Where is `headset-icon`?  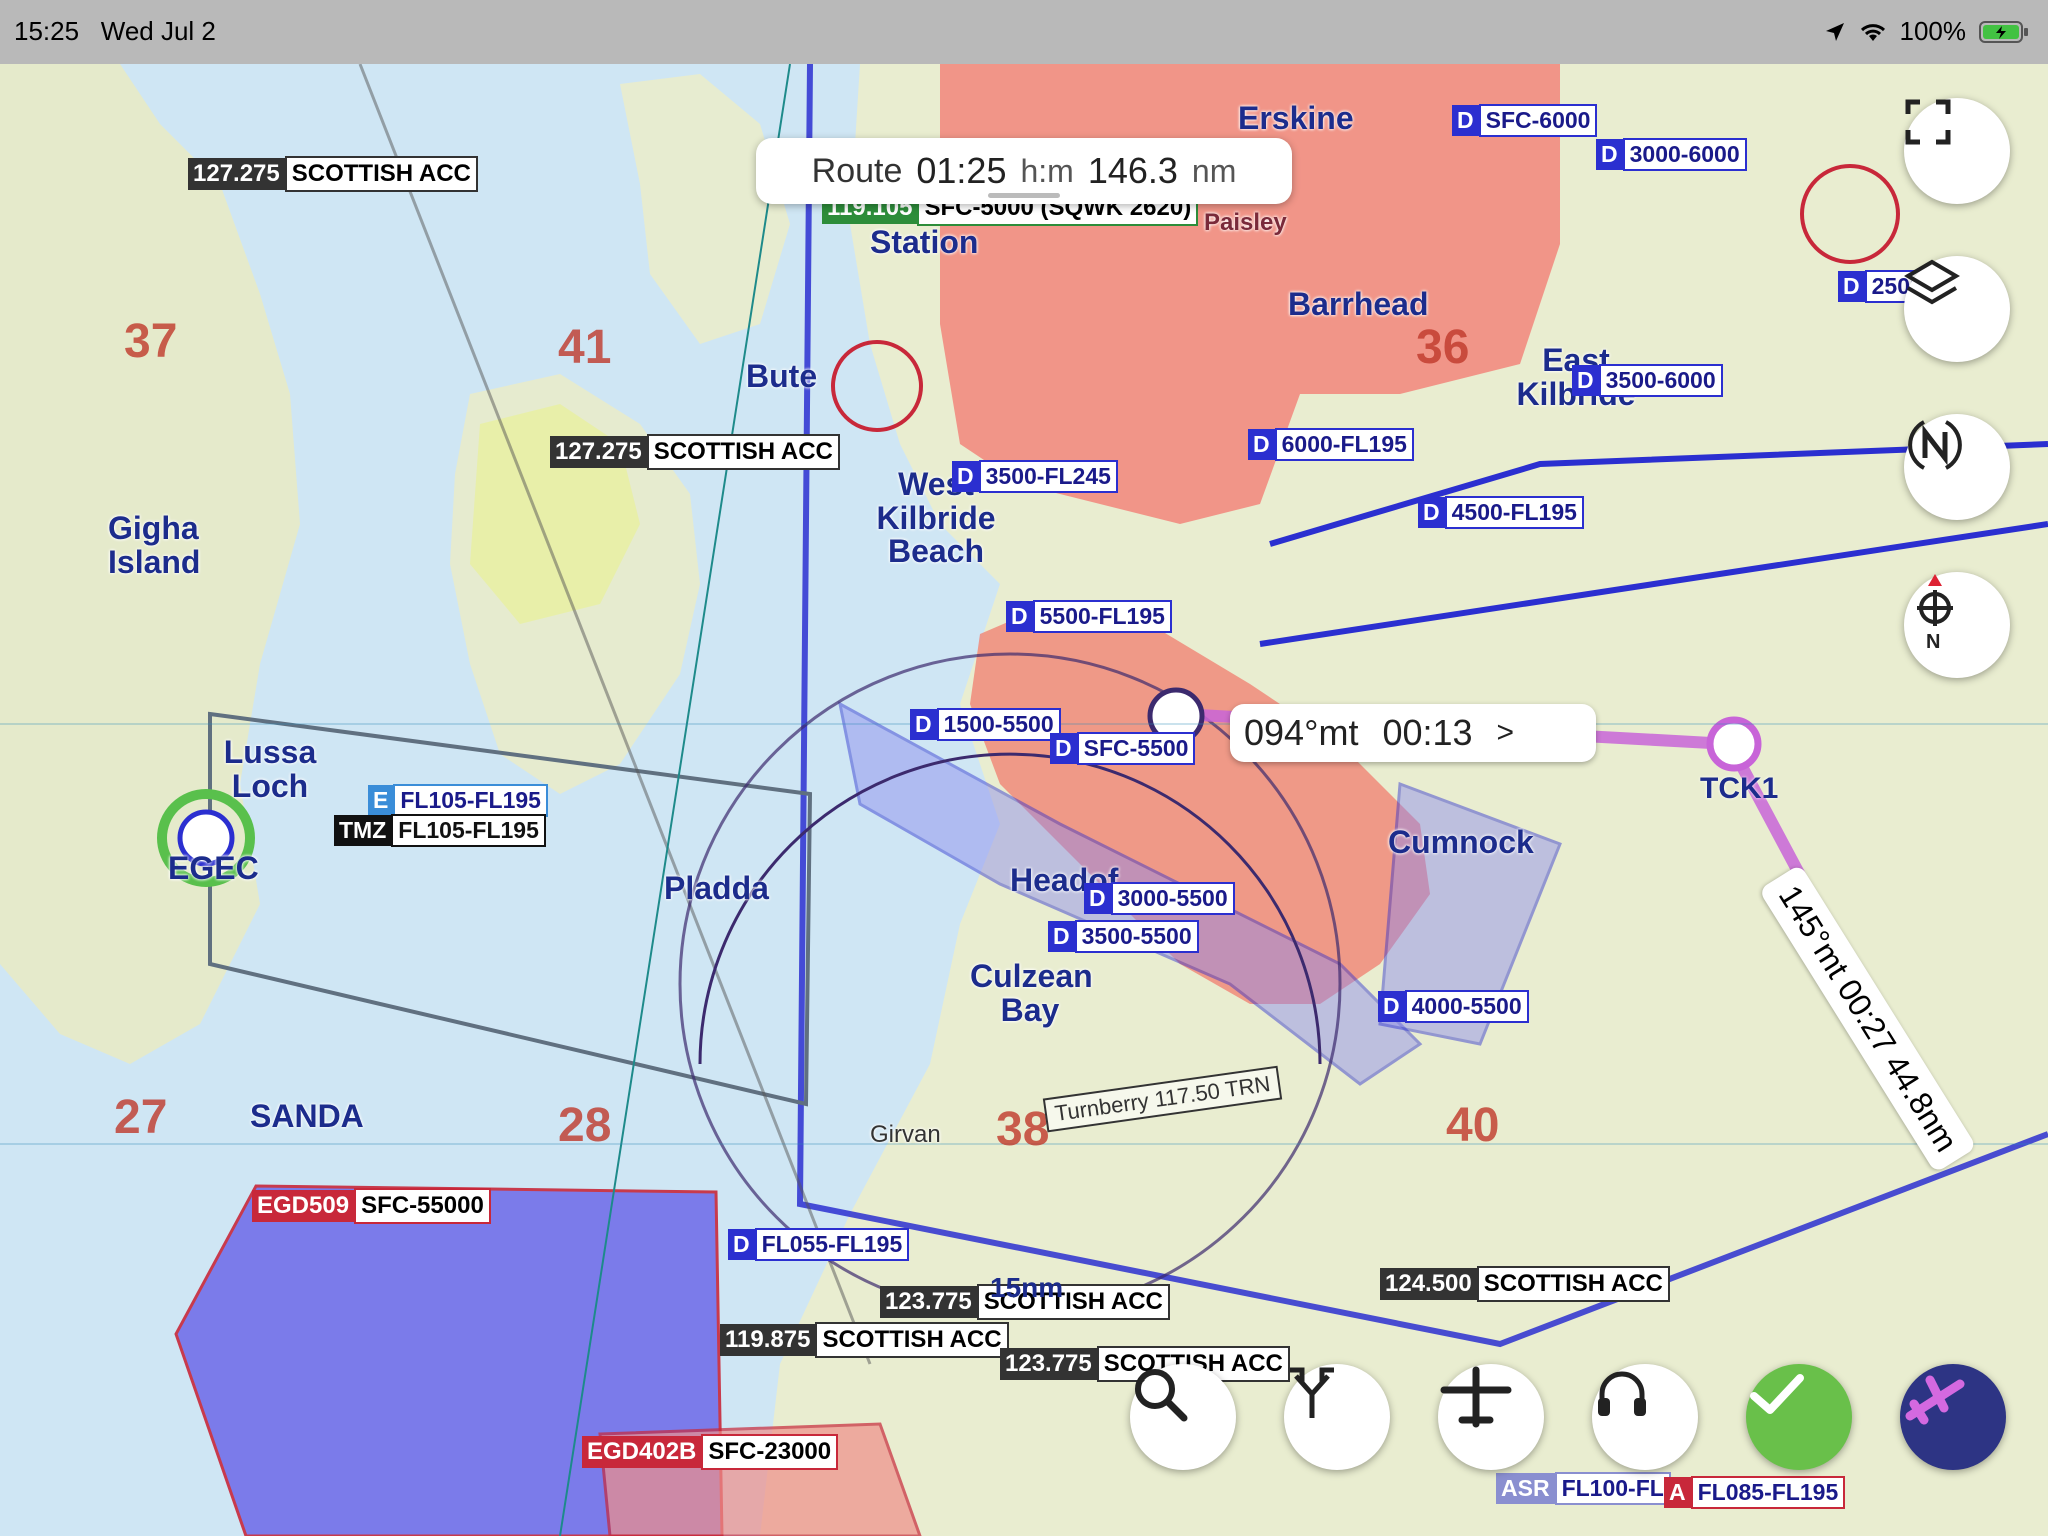
headset-icon is located at coordinates (1622, 1393).